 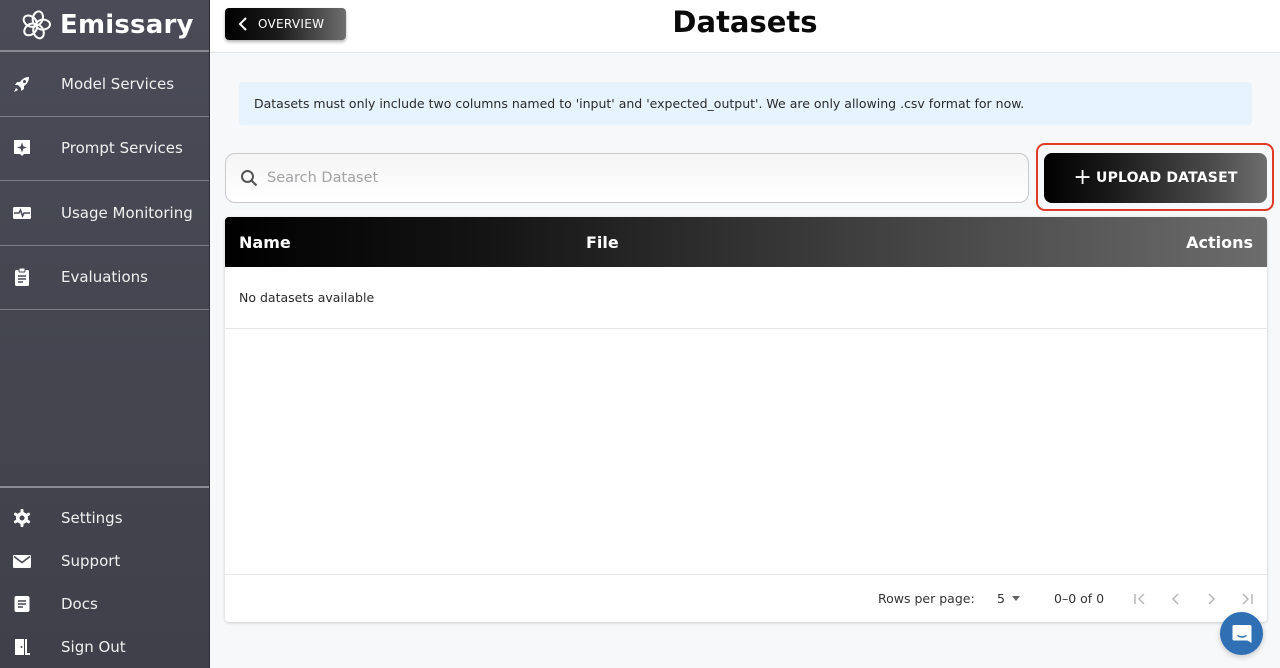 I want to click on sidebar-item-usage-monitoring: Usage Monitoring, so click(x=104, y=213).